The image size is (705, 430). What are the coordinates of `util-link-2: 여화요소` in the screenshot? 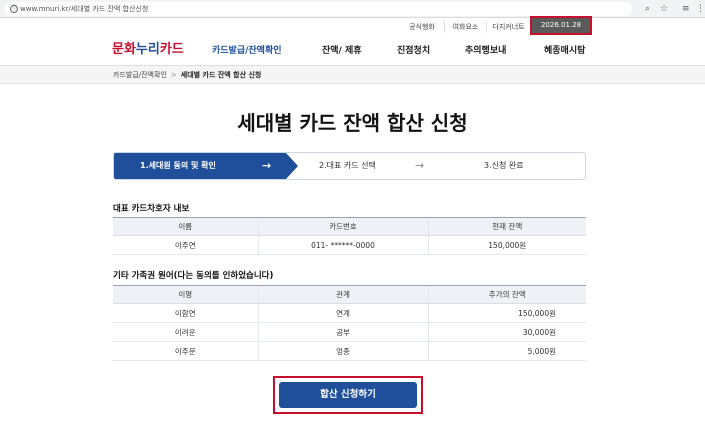 It's located at (465, 27).